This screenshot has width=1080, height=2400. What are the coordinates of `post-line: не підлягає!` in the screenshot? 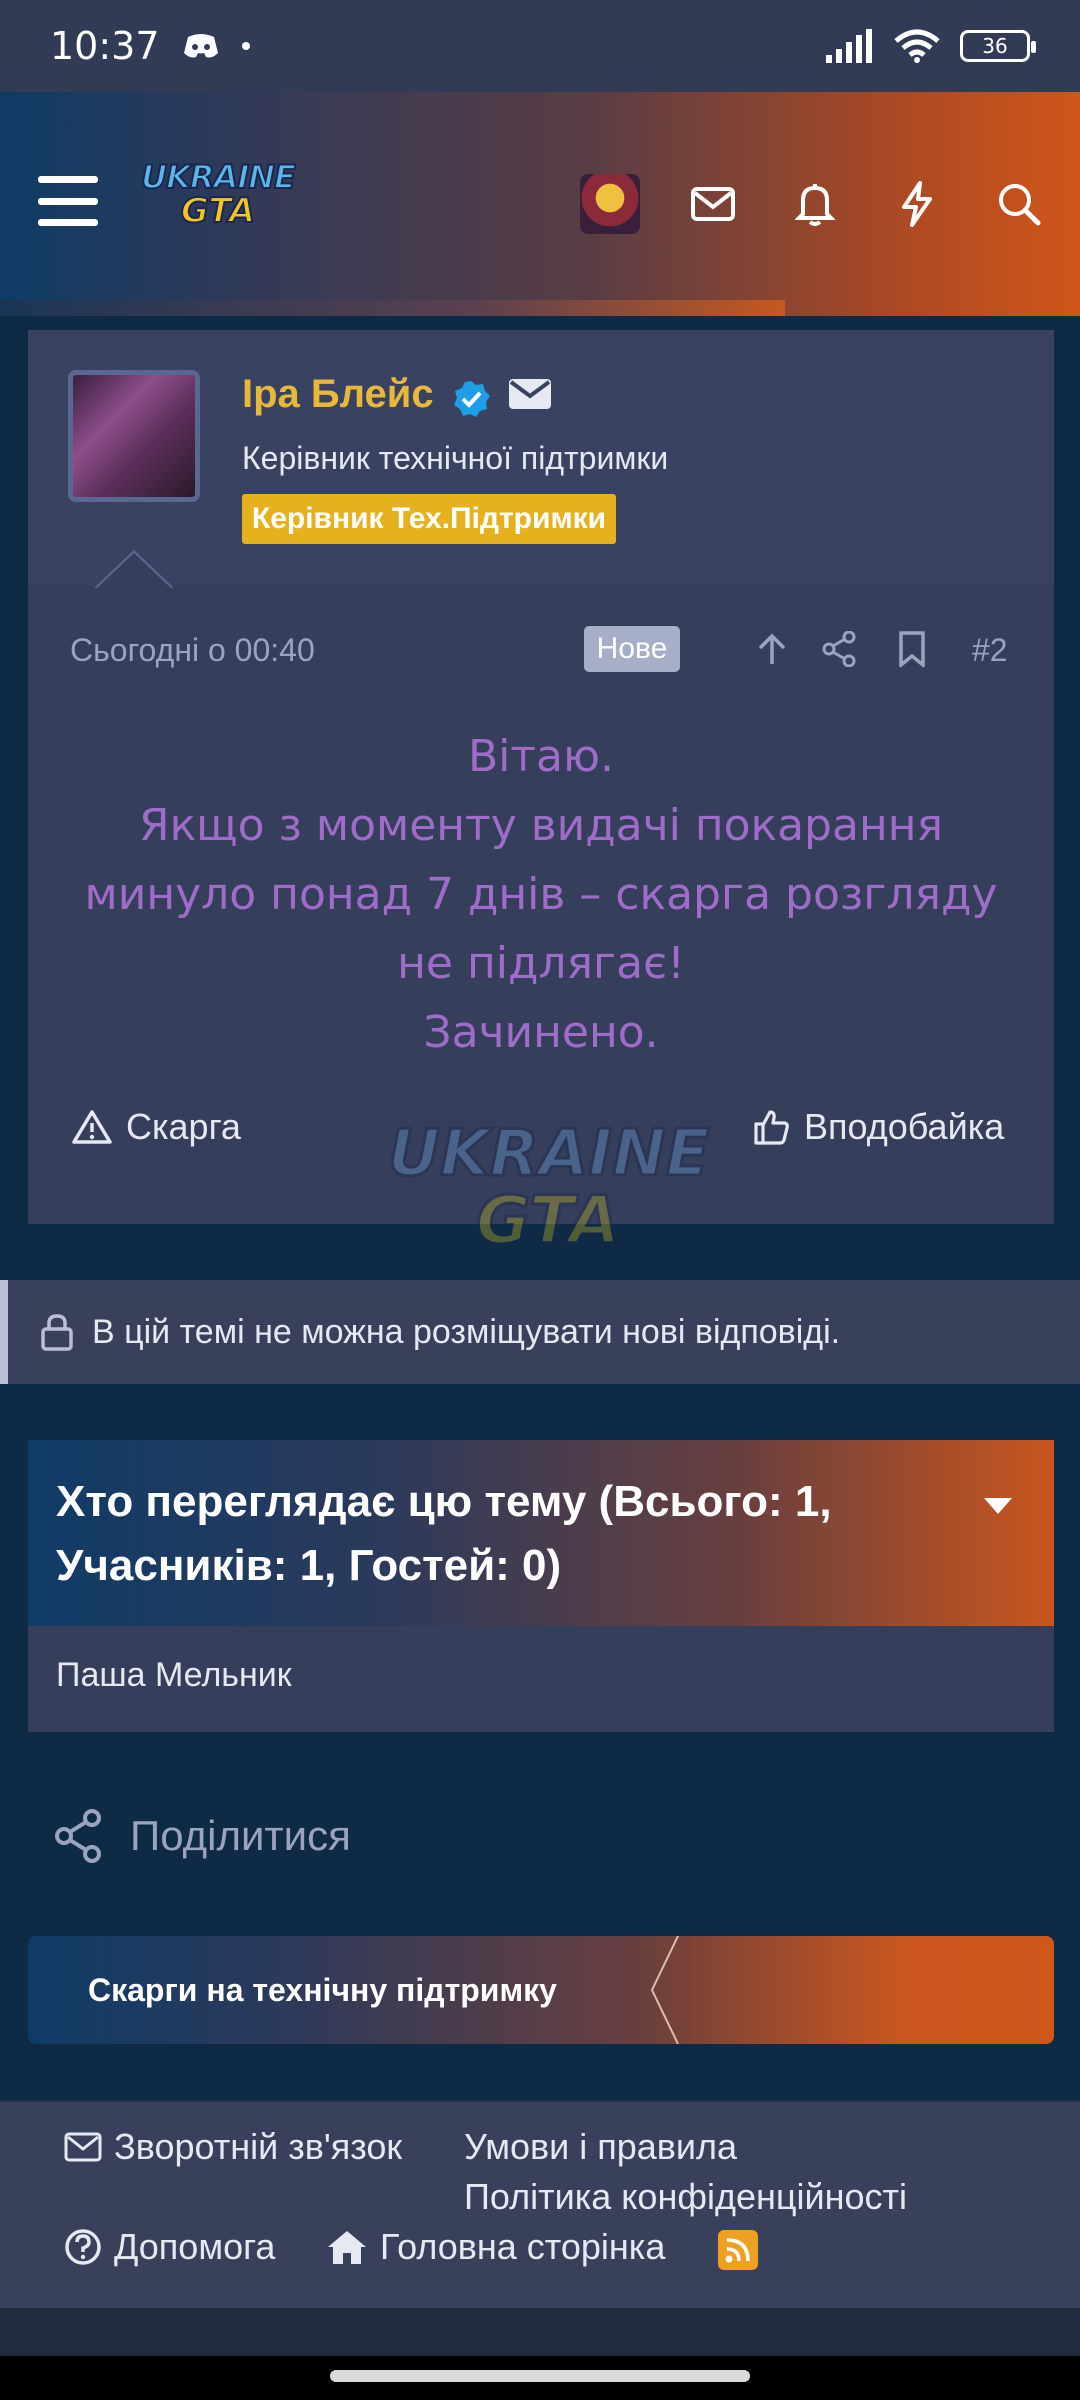 It's located at (541, 963).